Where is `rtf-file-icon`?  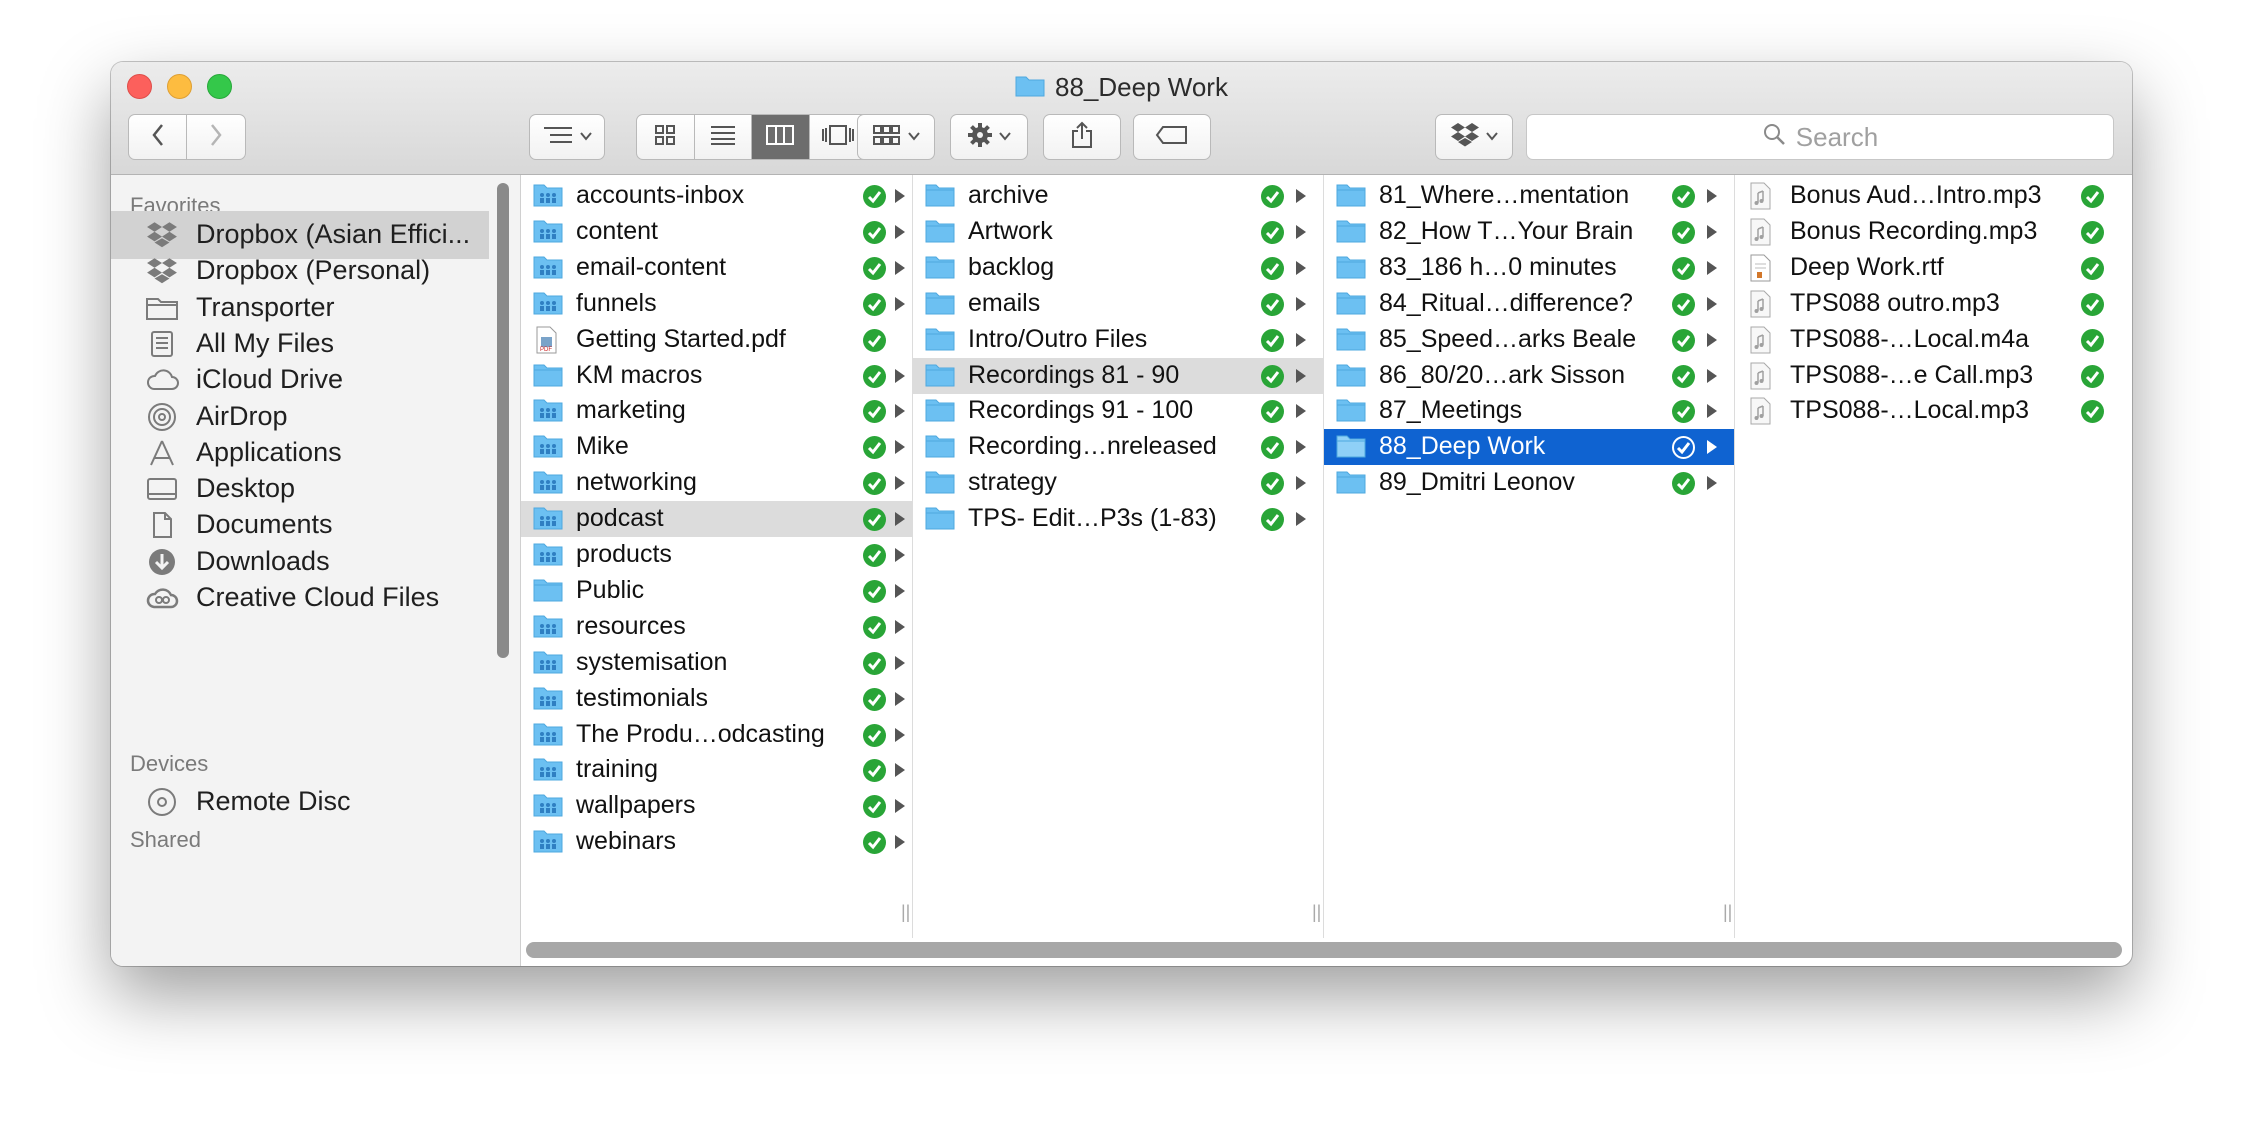 rtf-file-icon is located at coordinates (1762, 268).